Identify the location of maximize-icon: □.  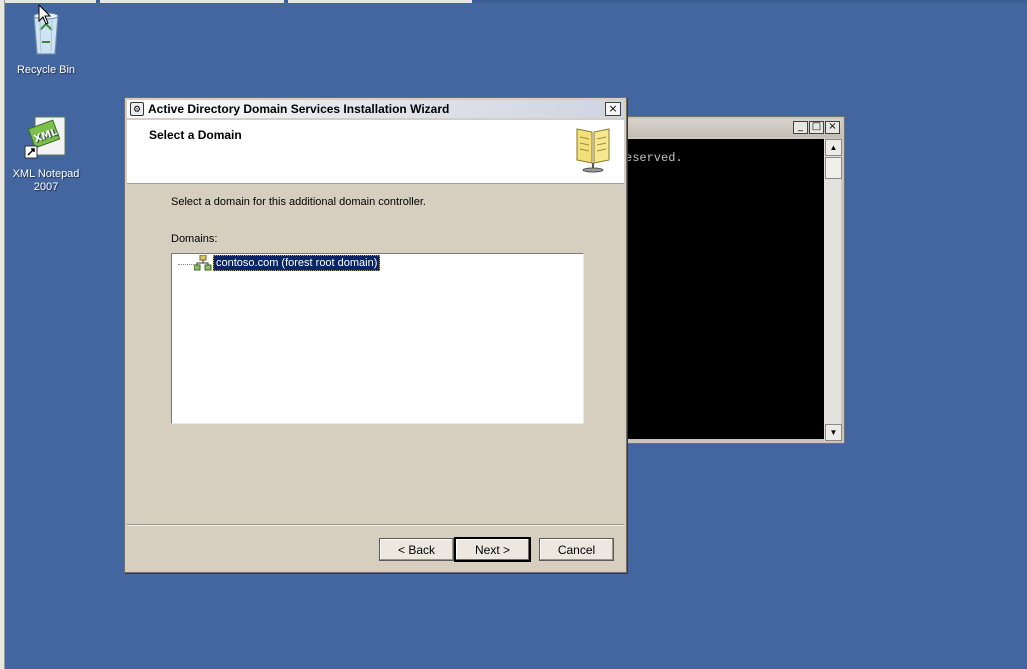
(816, 127).